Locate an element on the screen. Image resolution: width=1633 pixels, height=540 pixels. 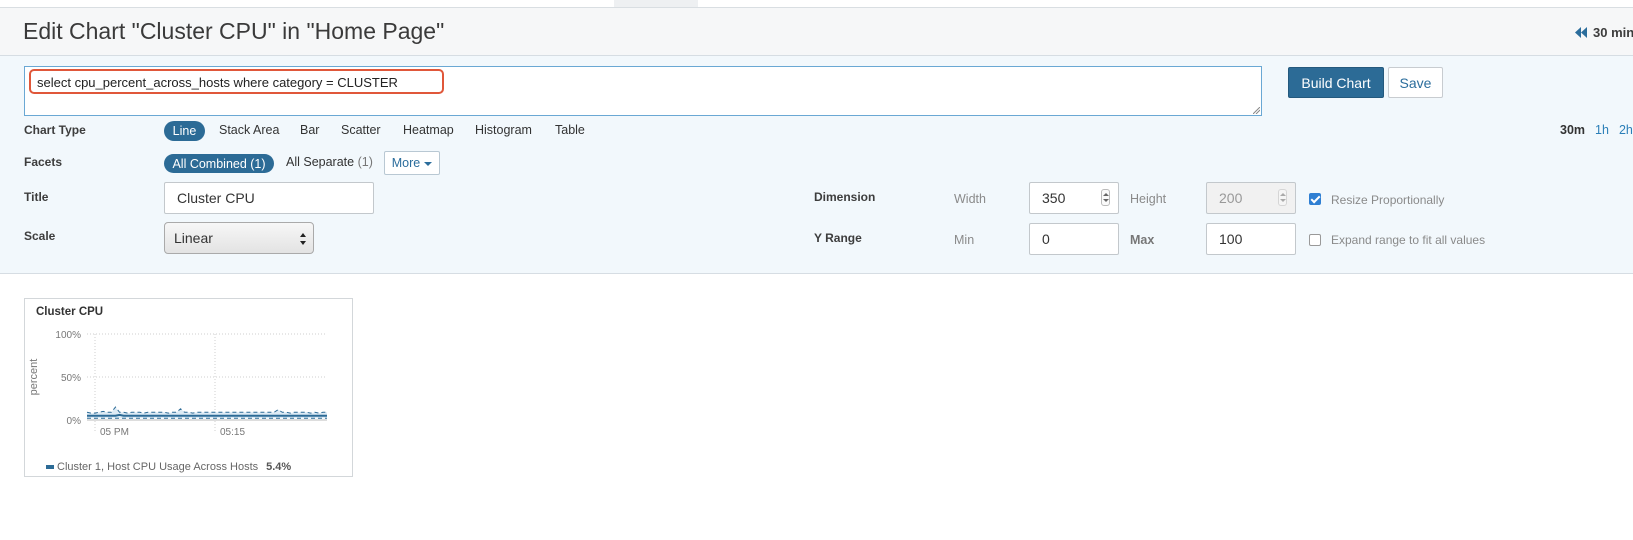
height-spinner-icon is located at coordinates (1282, 197).